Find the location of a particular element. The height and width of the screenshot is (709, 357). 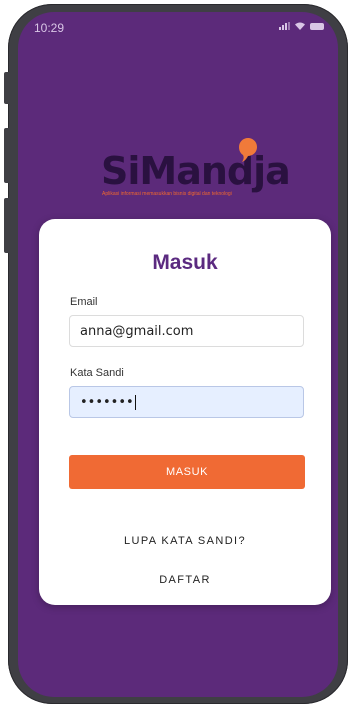

phone-volume-down-button is located at coordinates (6, 225).